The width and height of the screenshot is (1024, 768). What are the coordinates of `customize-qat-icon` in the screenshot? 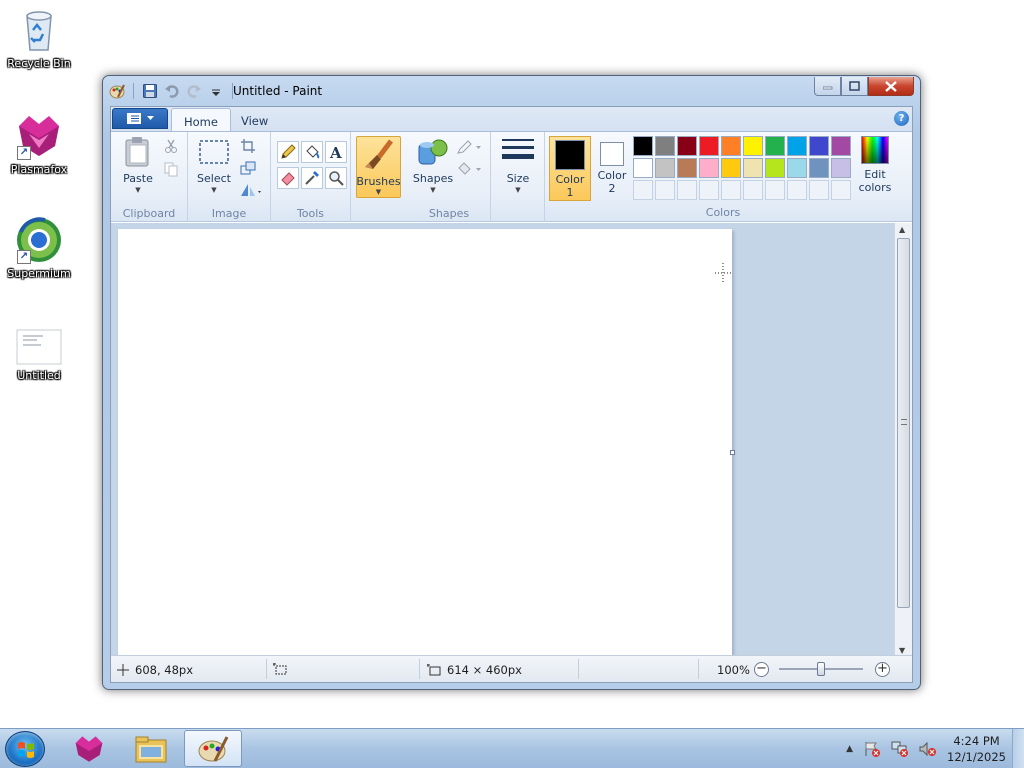 It's located at (216, 91).